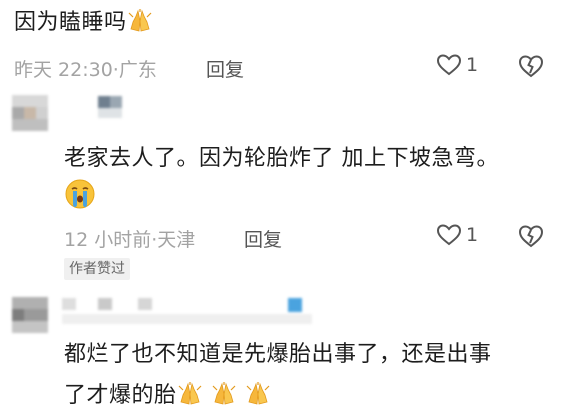  I want to click on comment-time: 昨天 22:30, so click(63, 70).